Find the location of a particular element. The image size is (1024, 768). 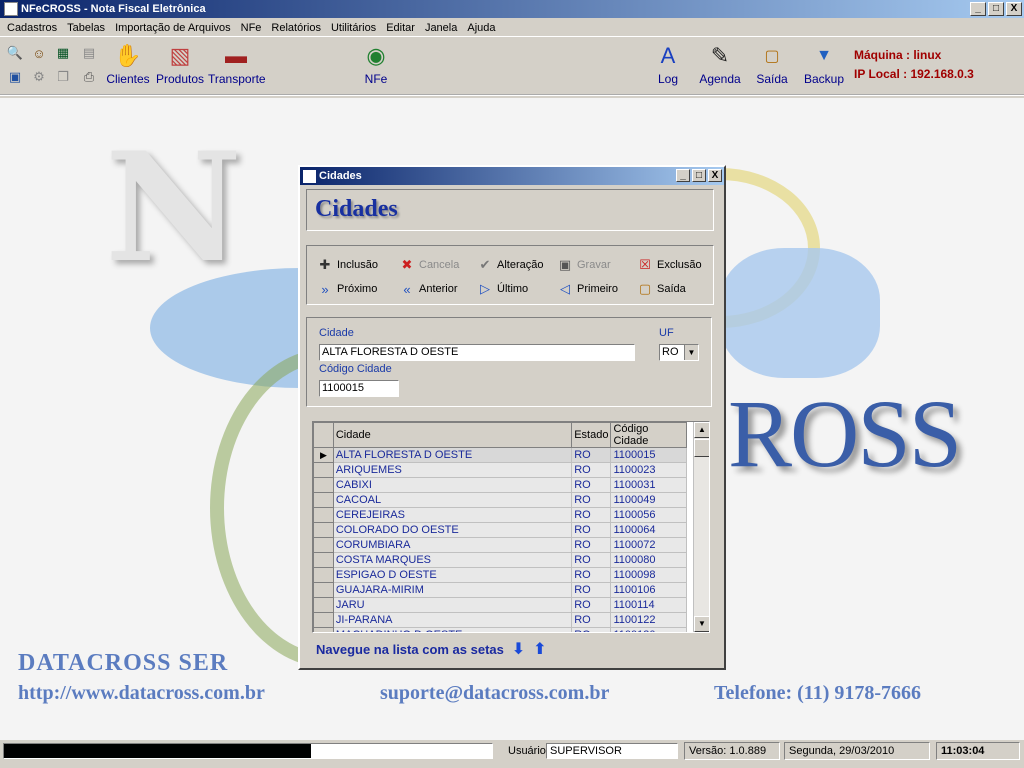

anterior-button: « Anterior is located at coordinates (428, 289).